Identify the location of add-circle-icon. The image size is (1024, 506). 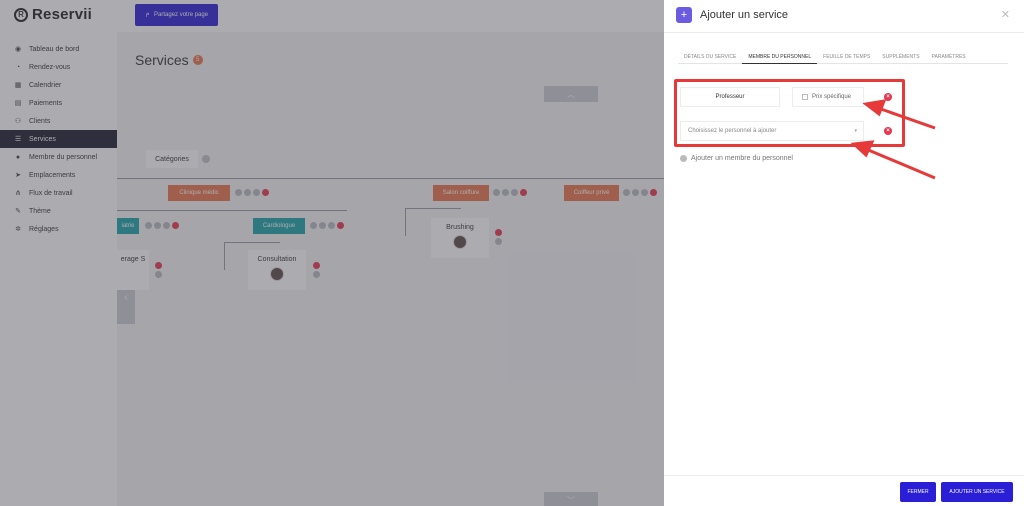
(683, 158).